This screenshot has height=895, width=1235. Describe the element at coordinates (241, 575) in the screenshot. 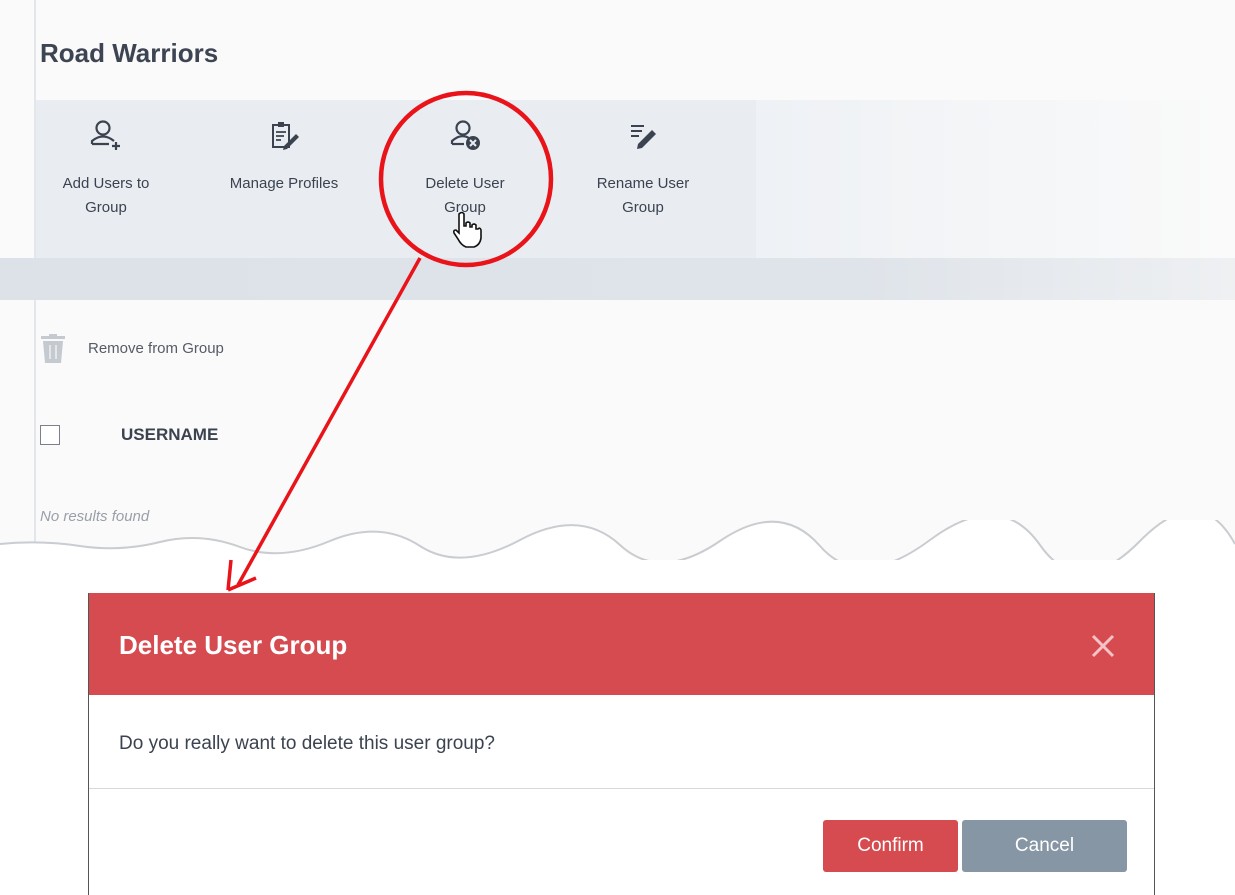

I see `arrow-head` at that location.